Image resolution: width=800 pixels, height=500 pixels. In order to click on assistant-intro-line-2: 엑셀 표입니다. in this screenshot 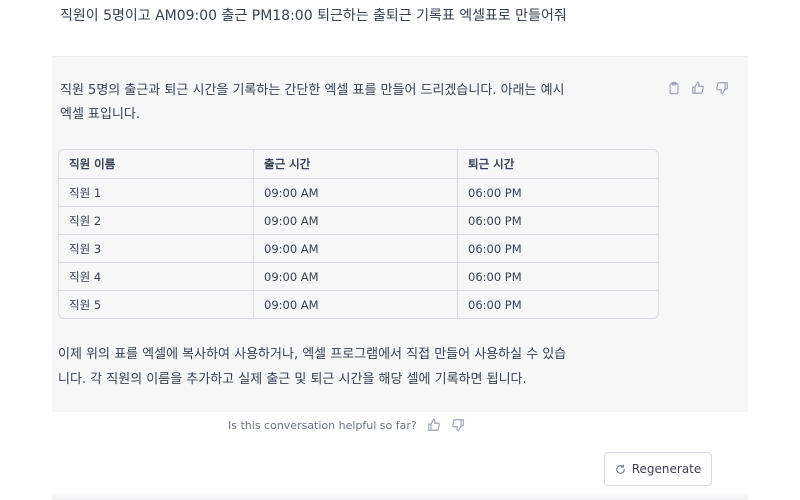, I will do `click(100, 114)`.